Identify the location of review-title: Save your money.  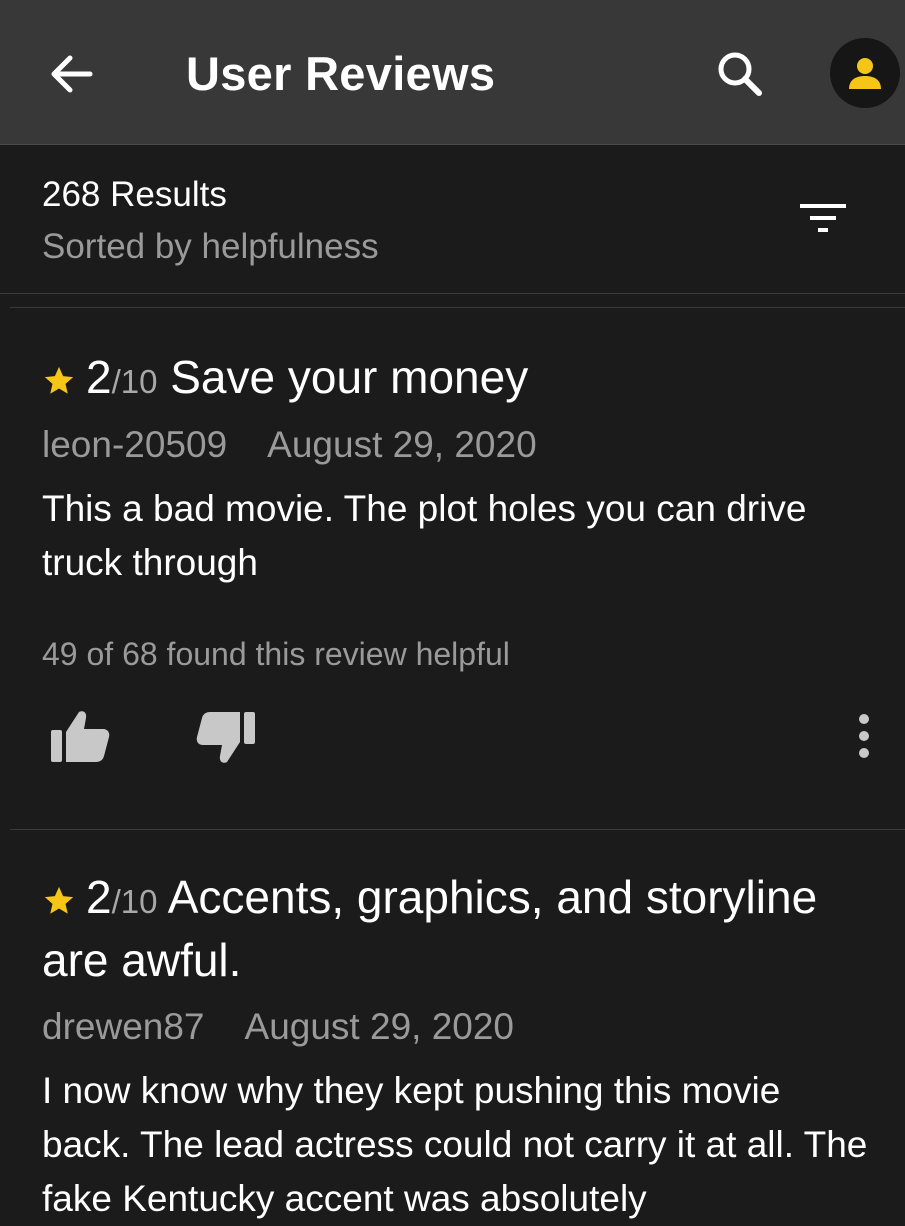
(349, 377).